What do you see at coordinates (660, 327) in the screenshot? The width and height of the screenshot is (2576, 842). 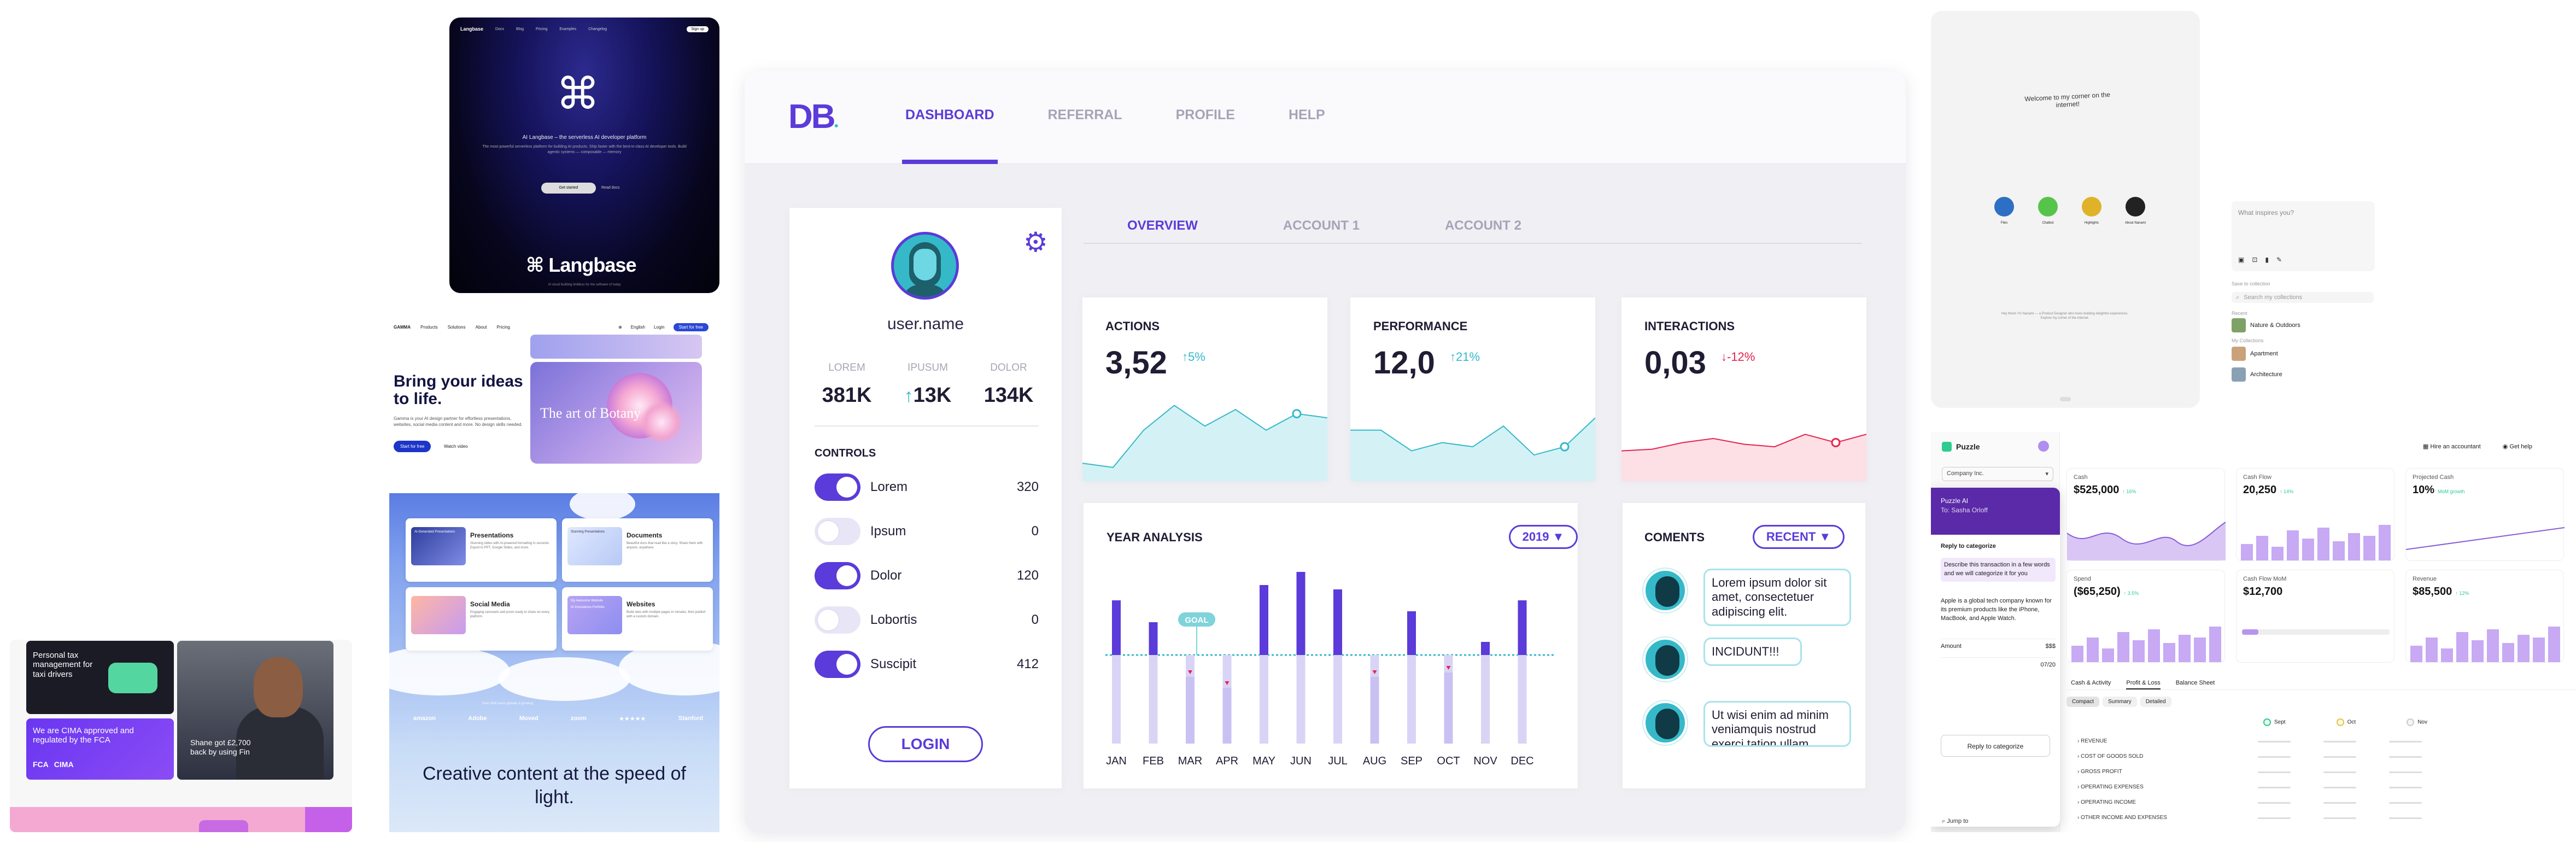 I see `gamma-login-link: Login` at bounding box center [660, 327].